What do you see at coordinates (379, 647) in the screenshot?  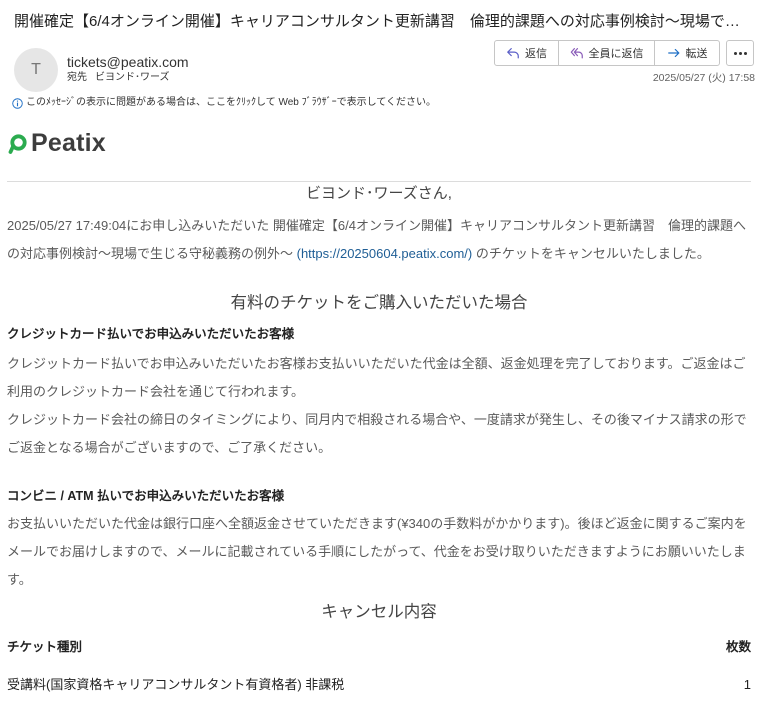 I see `cancel-table-header: チケット種別 枚数` at bounding box center [379, 647].